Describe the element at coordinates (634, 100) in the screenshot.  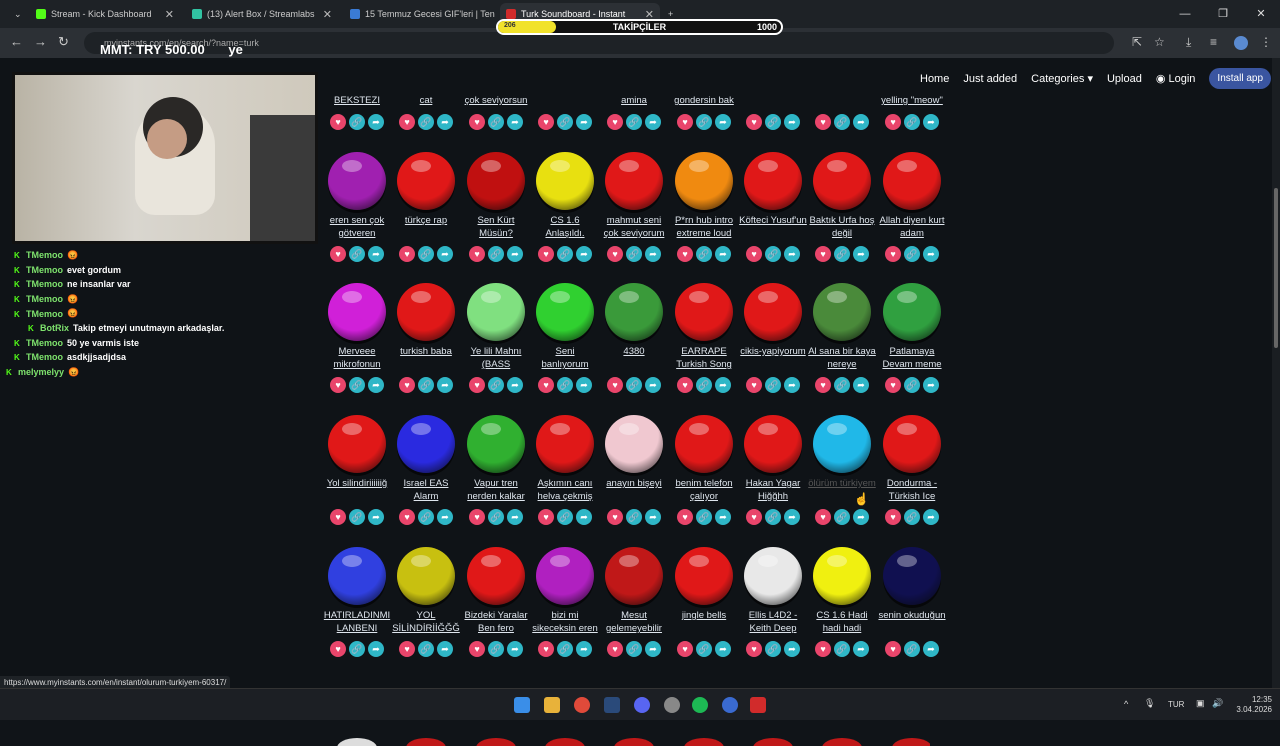
I see `sound-label: amina` at that location.